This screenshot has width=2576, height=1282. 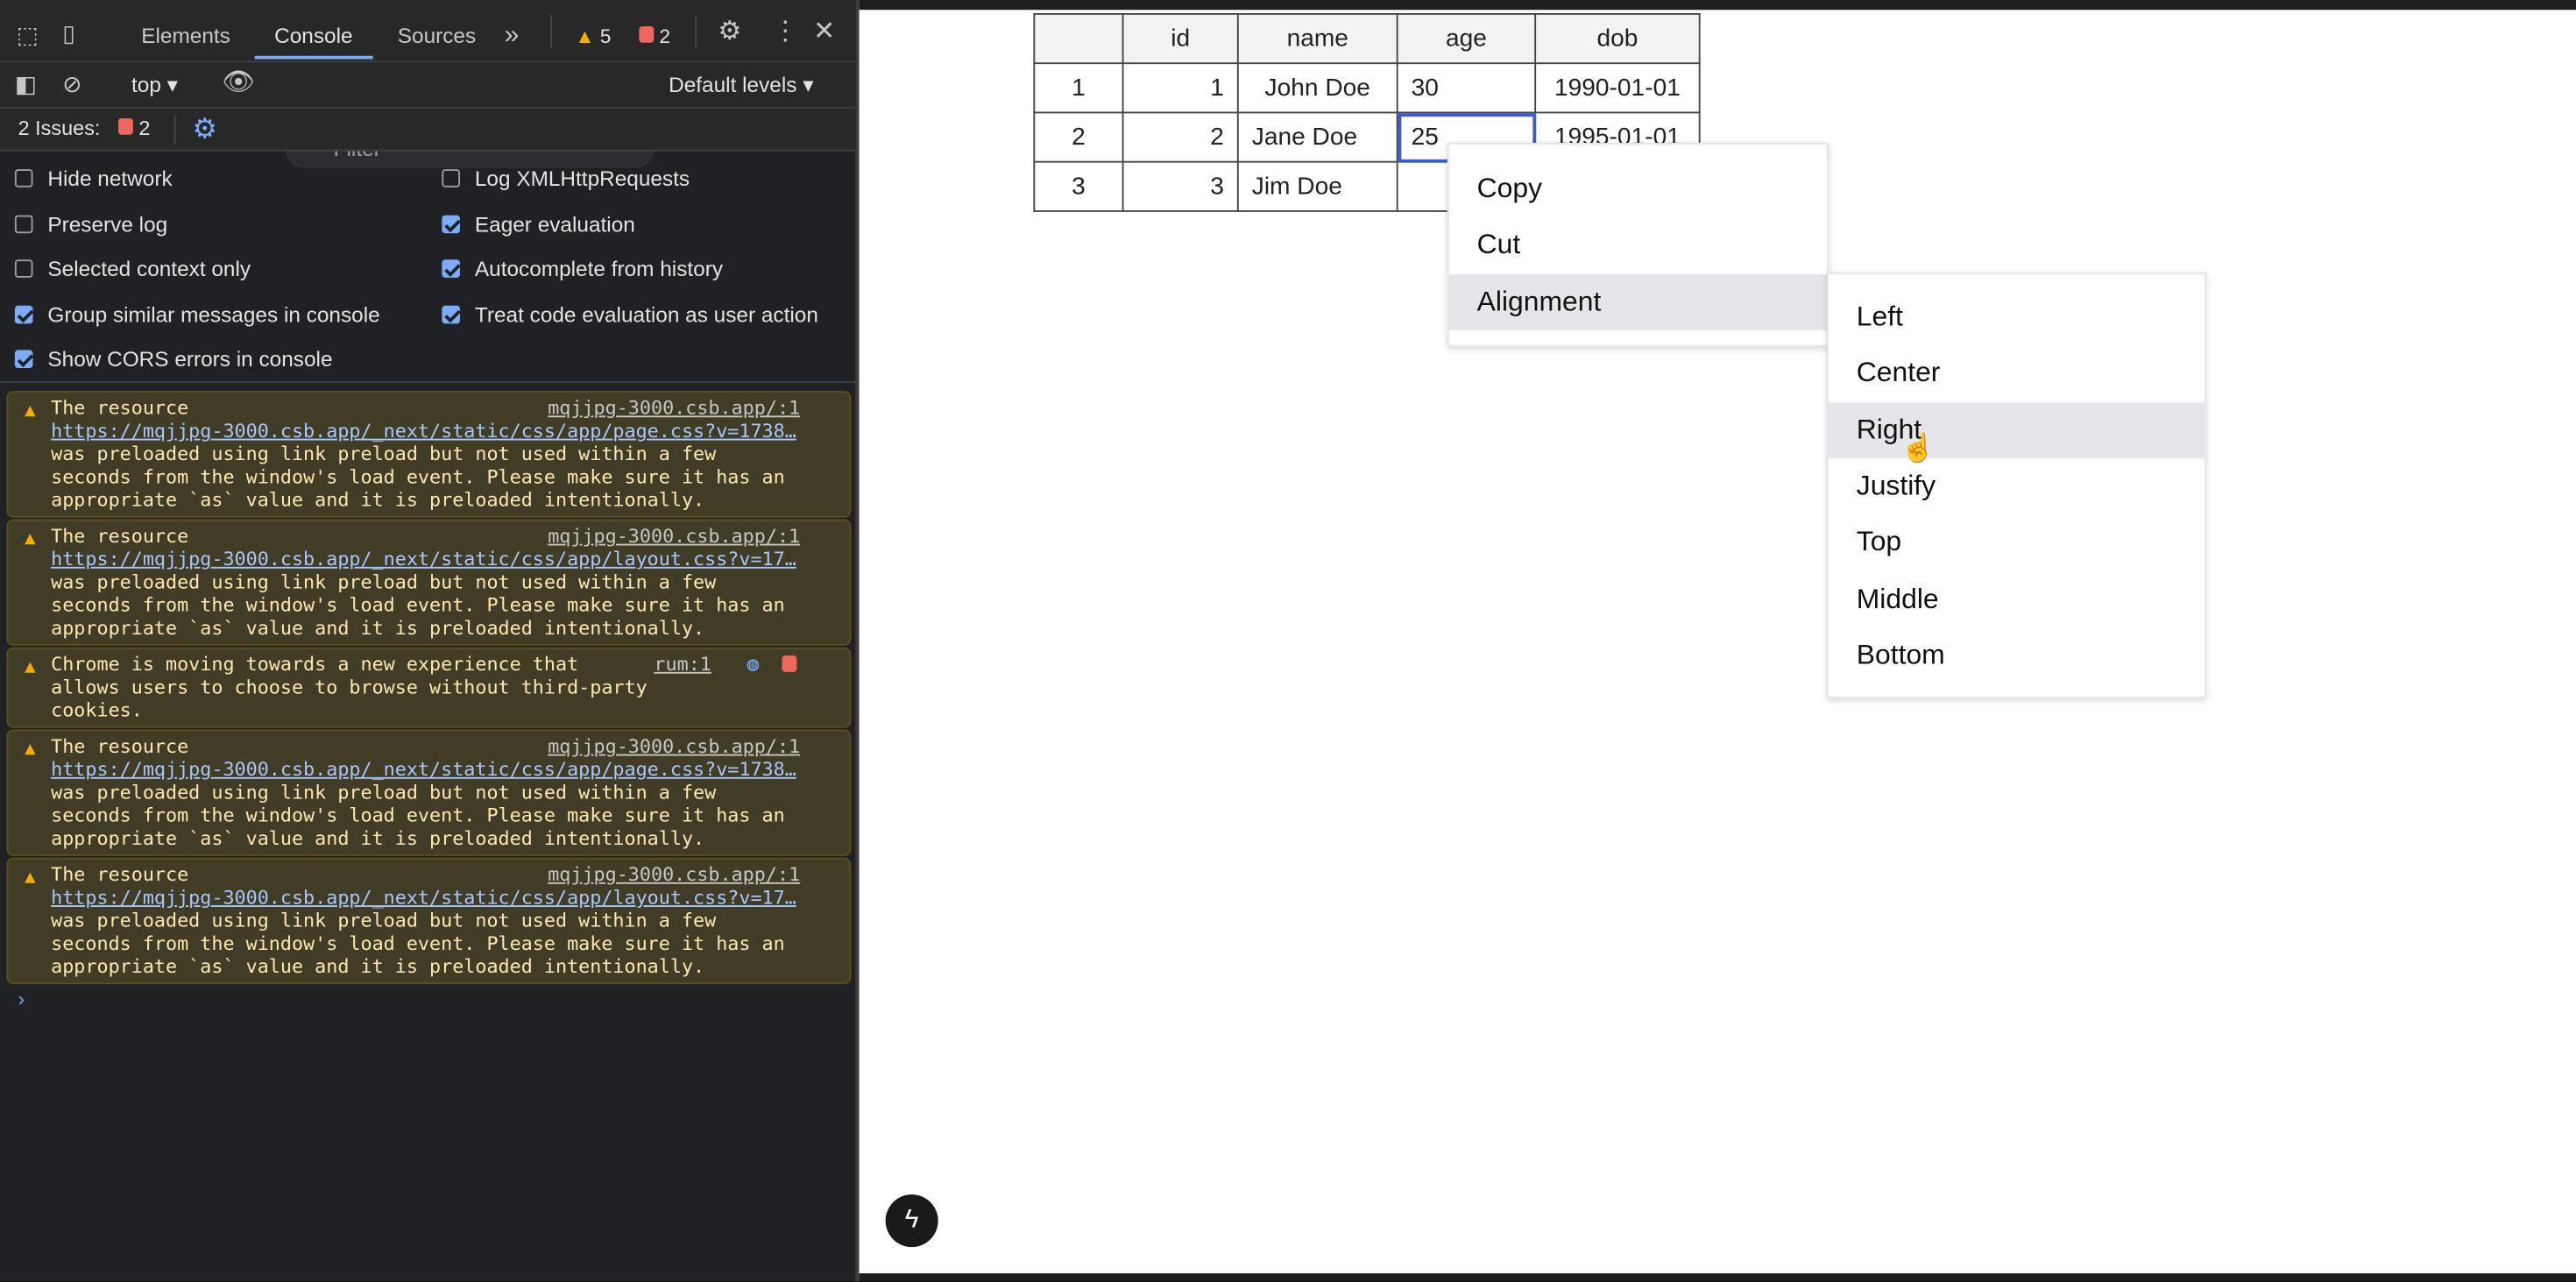 I want to click on header-cell-age: age, so click(x=1466, y=39).